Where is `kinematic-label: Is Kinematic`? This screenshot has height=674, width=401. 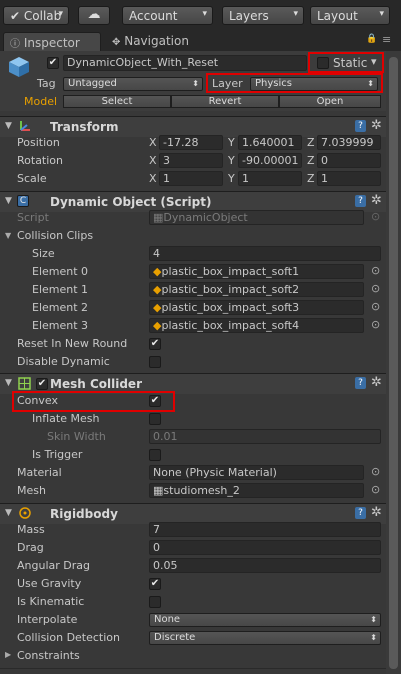 kinematic-label: Is Kinematic is located at coordinates (51, 601).